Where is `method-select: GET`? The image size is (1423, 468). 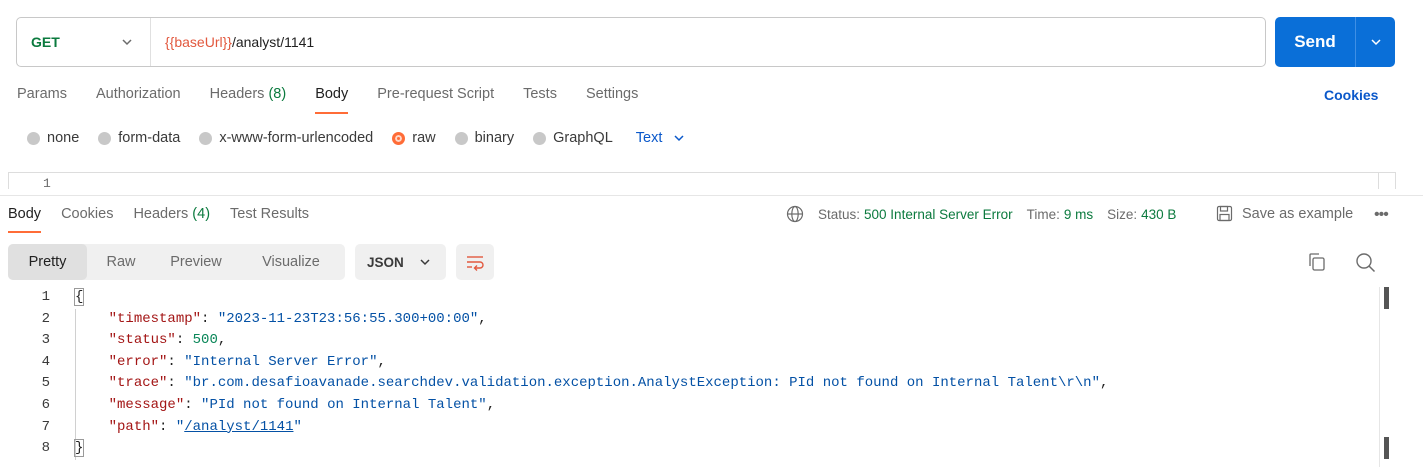 method-select: GET is located at coordinates (84, 42).